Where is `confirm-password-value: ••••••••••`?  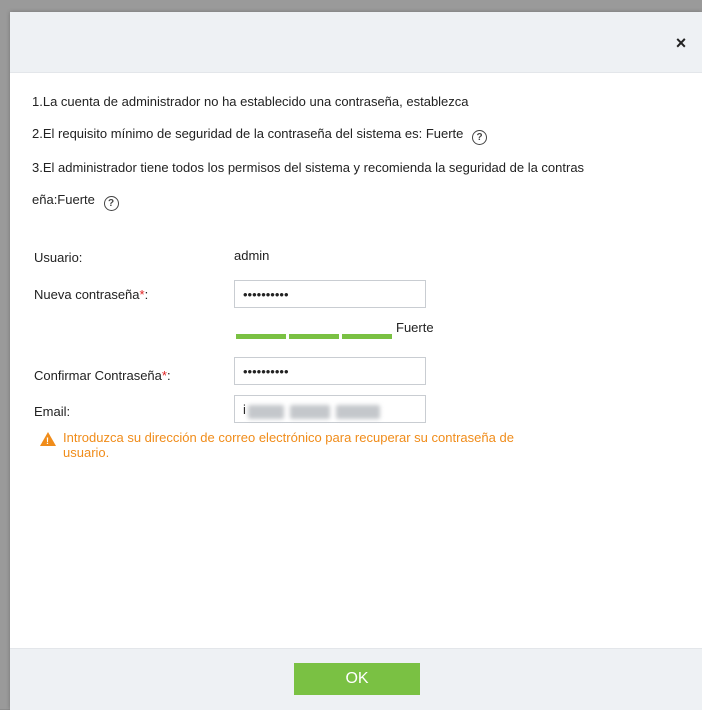 confirm-password-value: •••••••••• is located at coordinates (266, 371).